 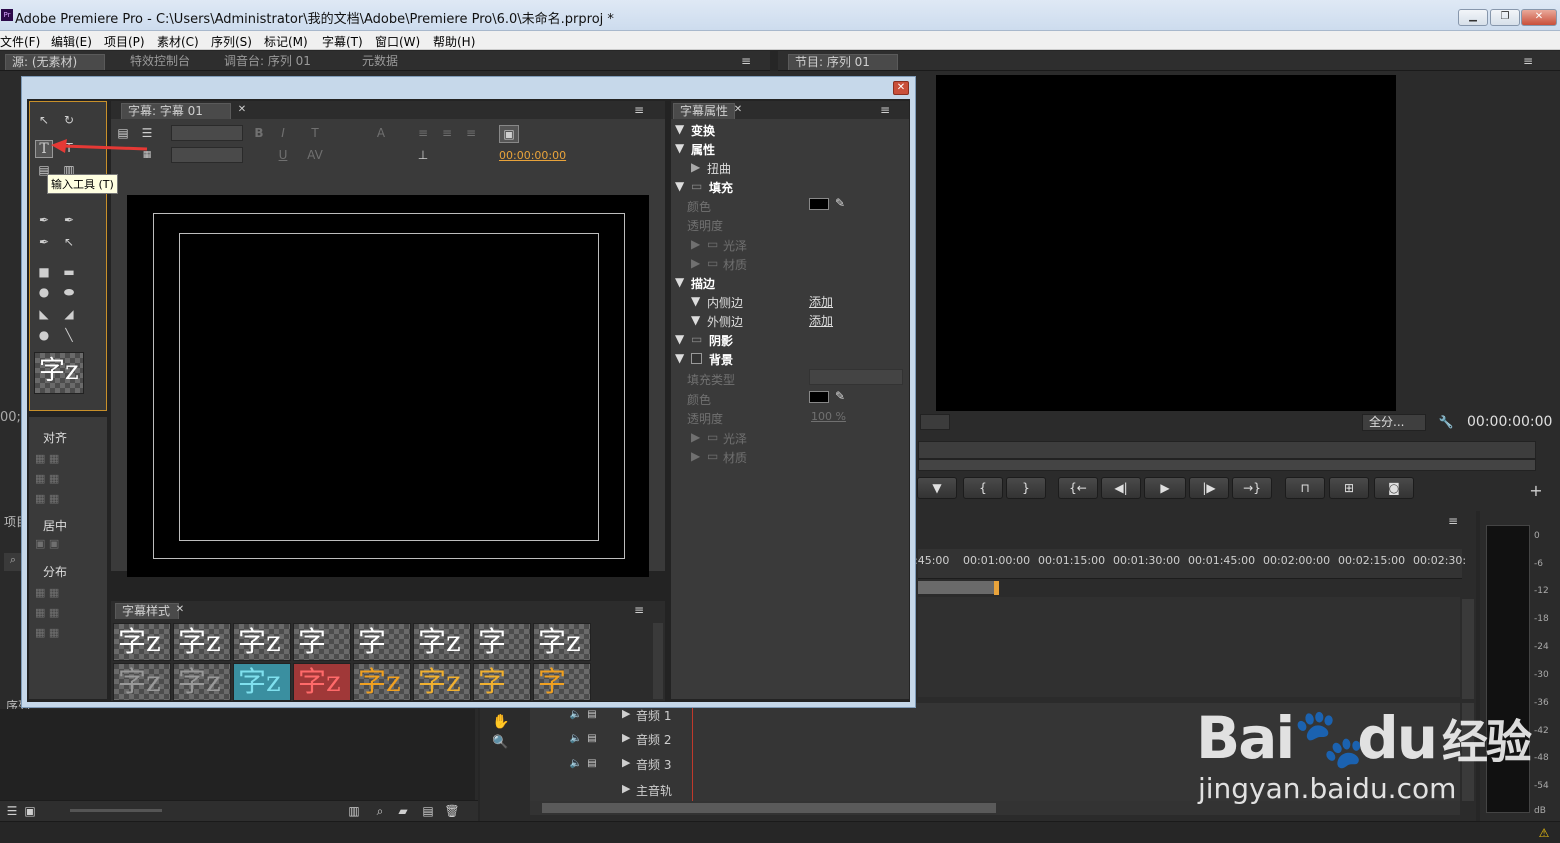 What do you see at coordinates (695, 167) in the screenshot?
I see `distort-expand-icon: ▶` at bounding box center [695, 167].